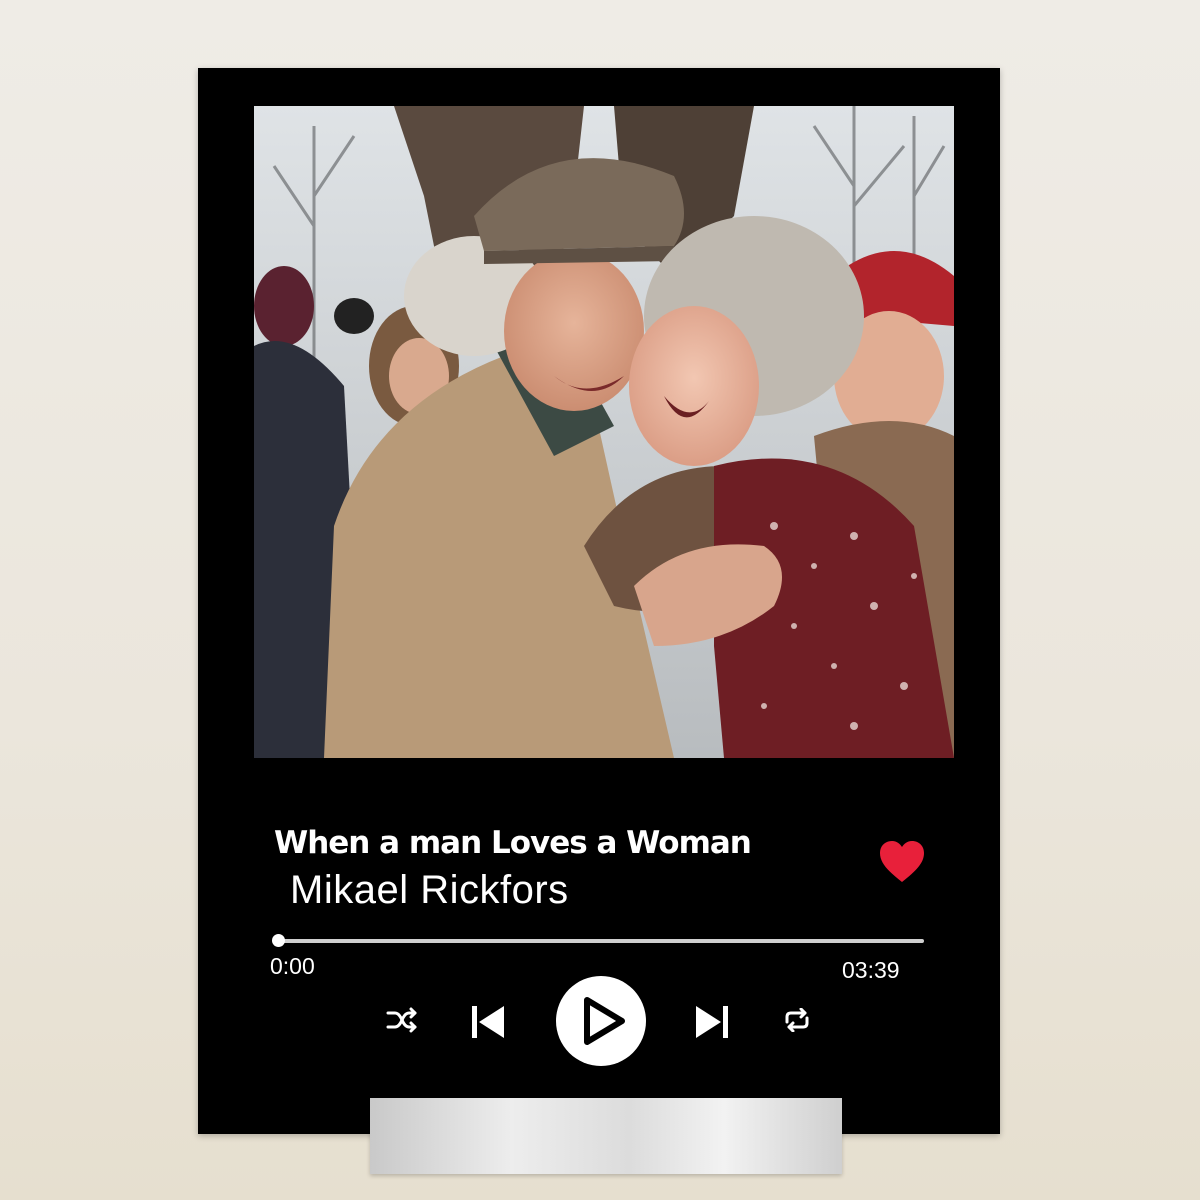 The width and height of the screenshot is (1200, 1200). What do you see at coordinates (402, 1020) in the screenshot?
I see `shuffle-icon` at bounding box center [402, 1020].